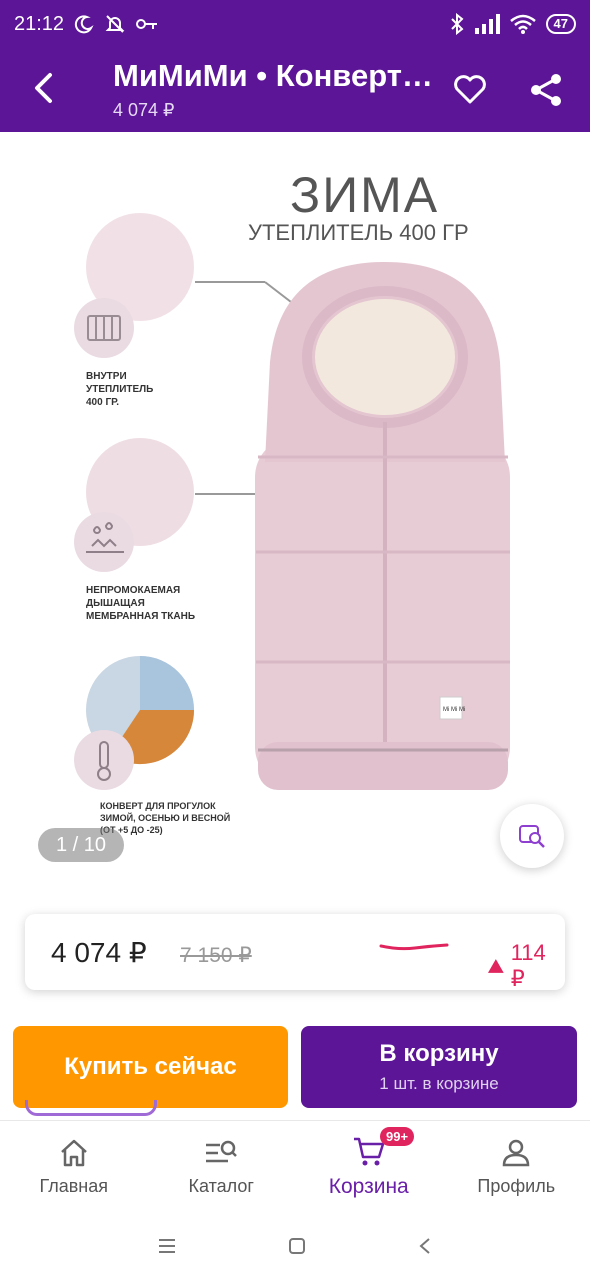  I want to click on catalog-search-icon, so click(221, 1153).